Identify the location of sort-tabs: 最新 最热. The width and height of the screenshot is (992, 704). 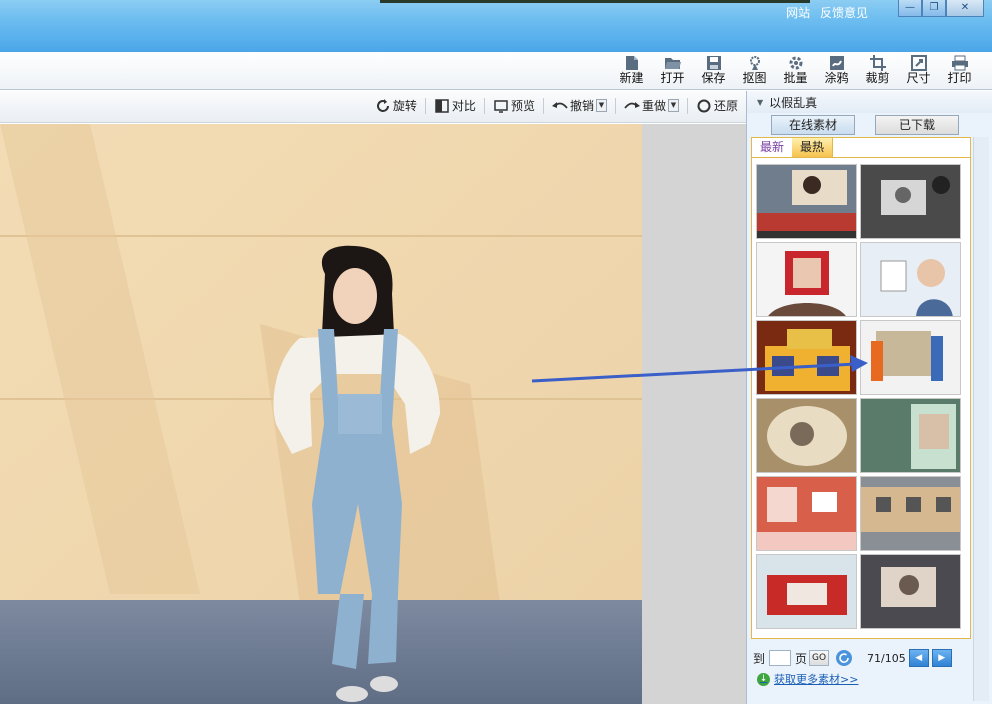
(861, 148).